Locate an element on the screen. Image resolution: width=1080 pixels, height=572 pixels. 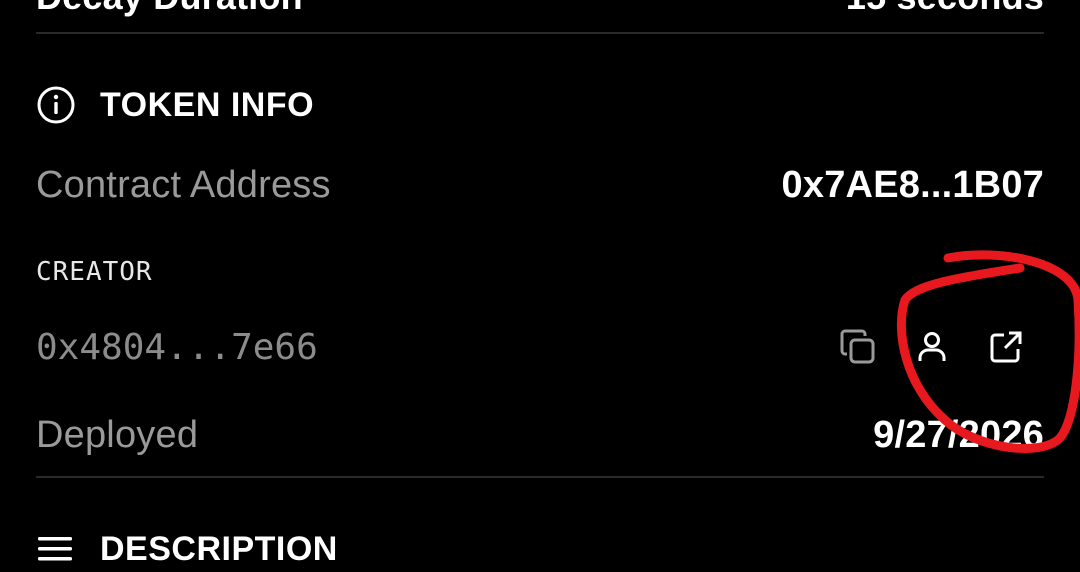
user-icon is located at coordinates (932, 347).